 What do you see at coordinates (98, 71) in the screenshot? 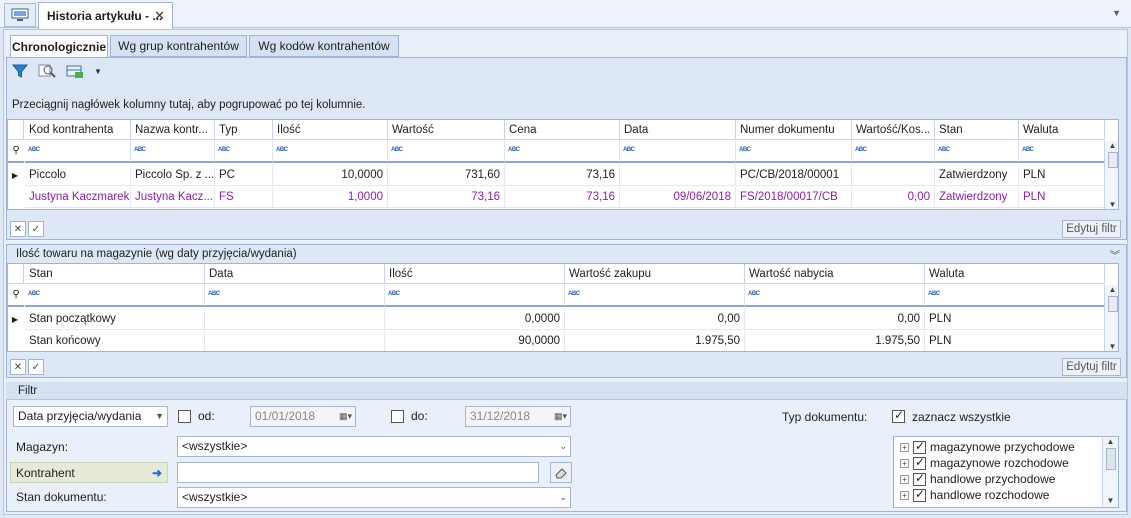
I see `toolbar-dropdown-icon: ▼` at bounding box center [98, 71].